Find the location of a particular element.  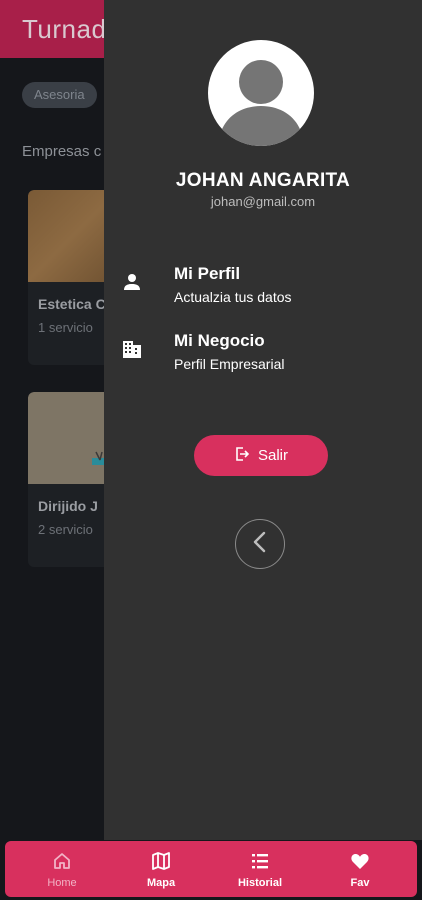

chevron-left-icon is located at coordinates (260, 544).